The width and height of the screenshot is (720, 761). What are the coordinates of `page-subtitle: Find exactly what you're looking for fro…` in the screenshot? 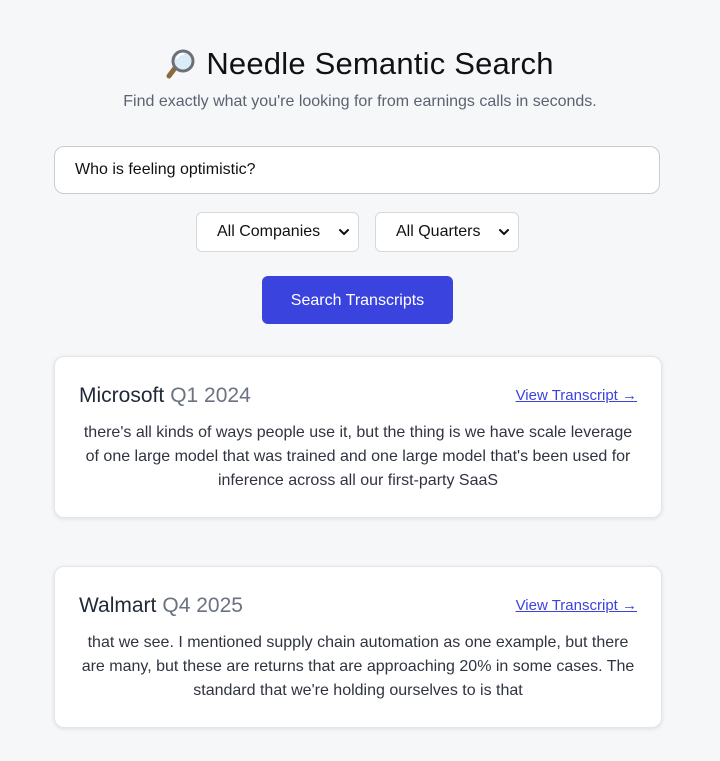 It's located at (360, 101).